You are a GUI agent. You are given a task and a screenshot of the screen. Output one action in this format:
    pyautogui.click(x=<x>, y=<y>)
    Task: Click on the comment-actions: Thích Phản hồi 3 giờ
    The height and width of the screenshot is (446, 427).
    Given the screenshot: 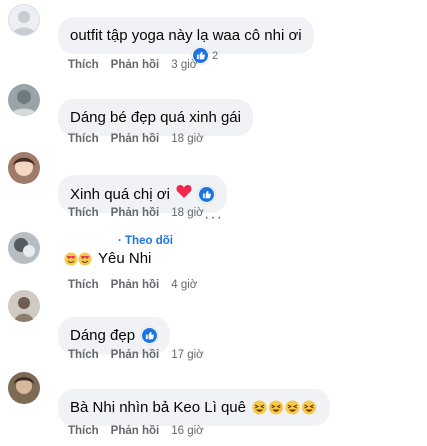 What is the action you would take?
    pyautogui.click(x=132, y=65)
    